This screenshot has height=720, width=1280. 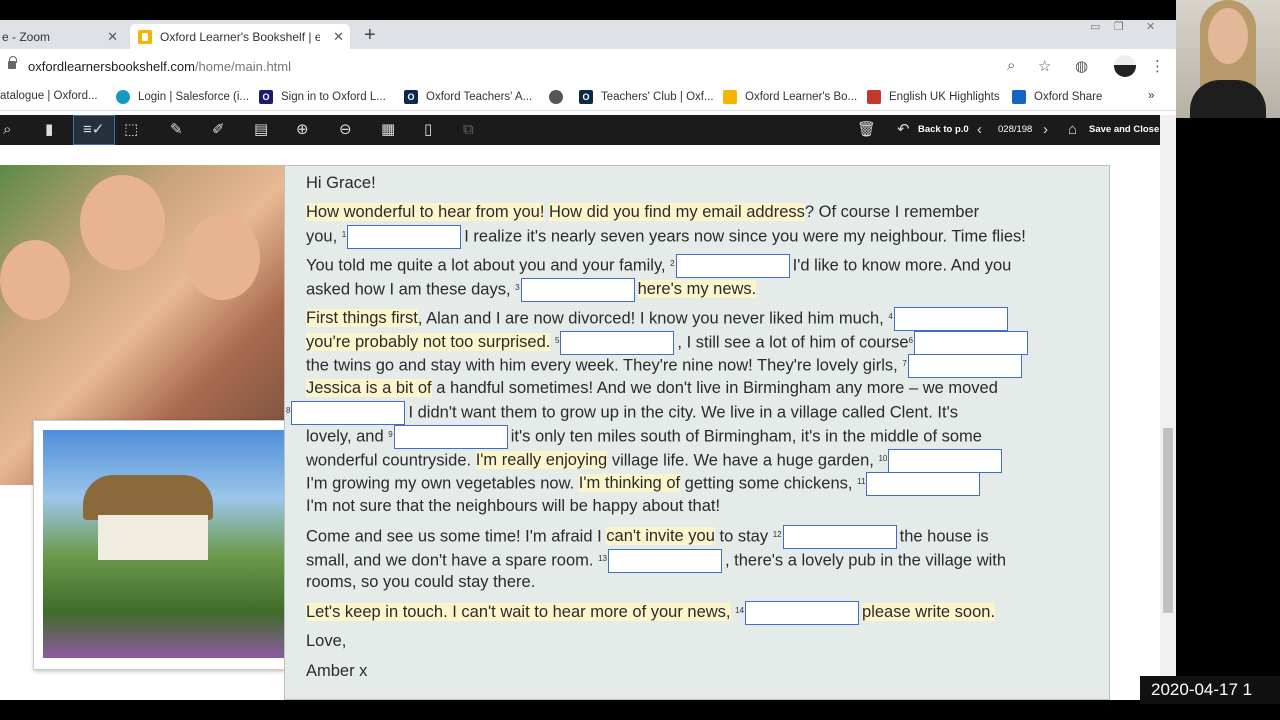 I want to click on letter-signoff: Love,, so click(x=326, y=641).